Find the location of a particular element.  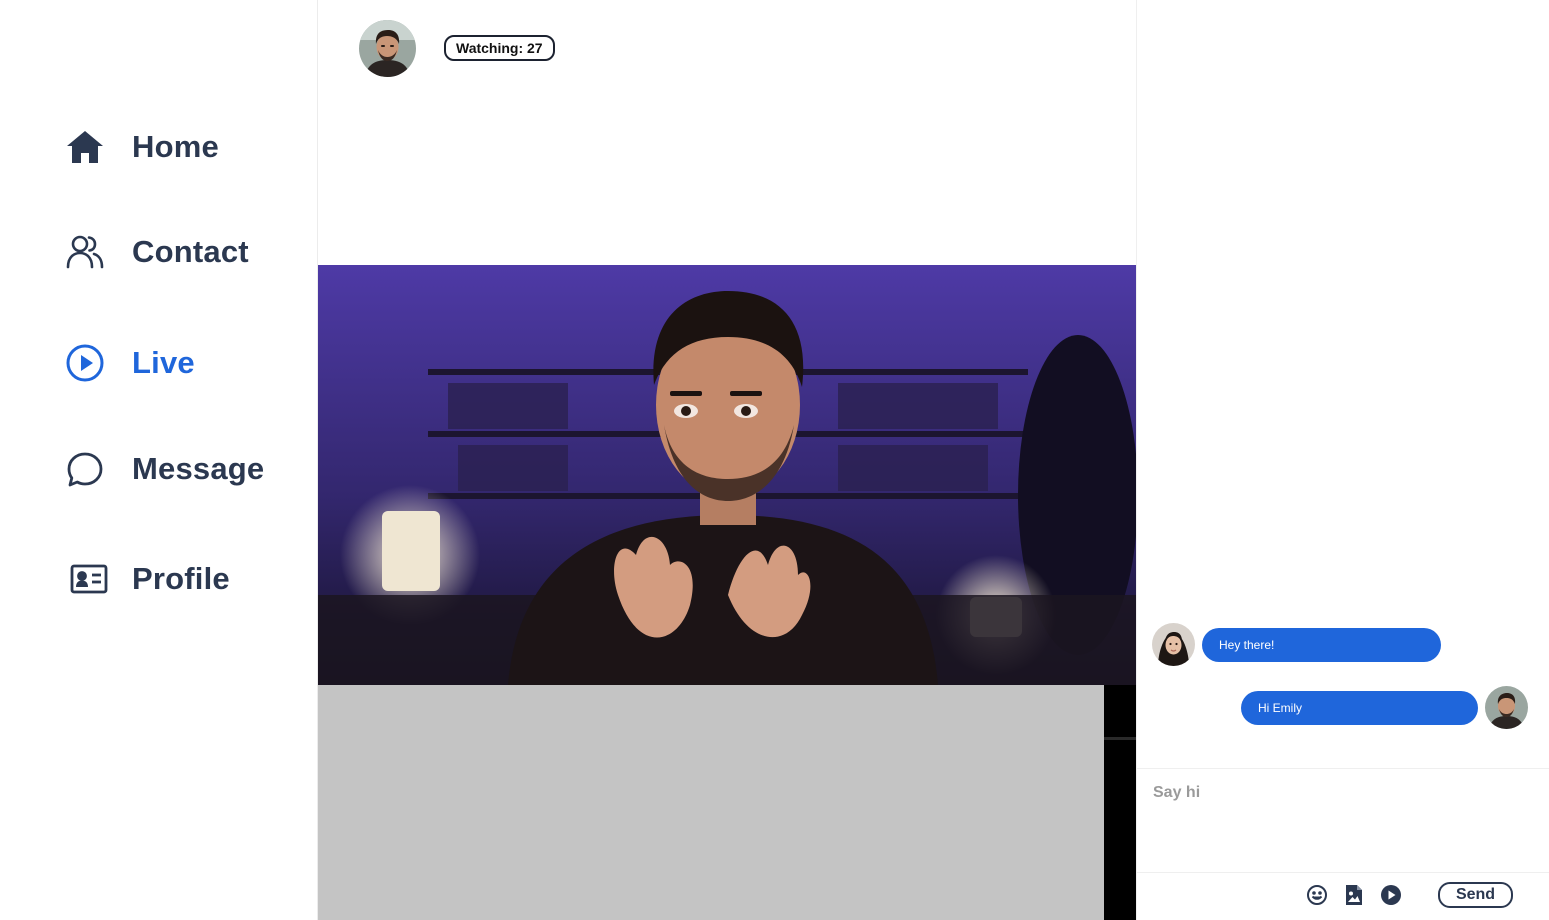

users-icon is located at coordinates (85, 252).